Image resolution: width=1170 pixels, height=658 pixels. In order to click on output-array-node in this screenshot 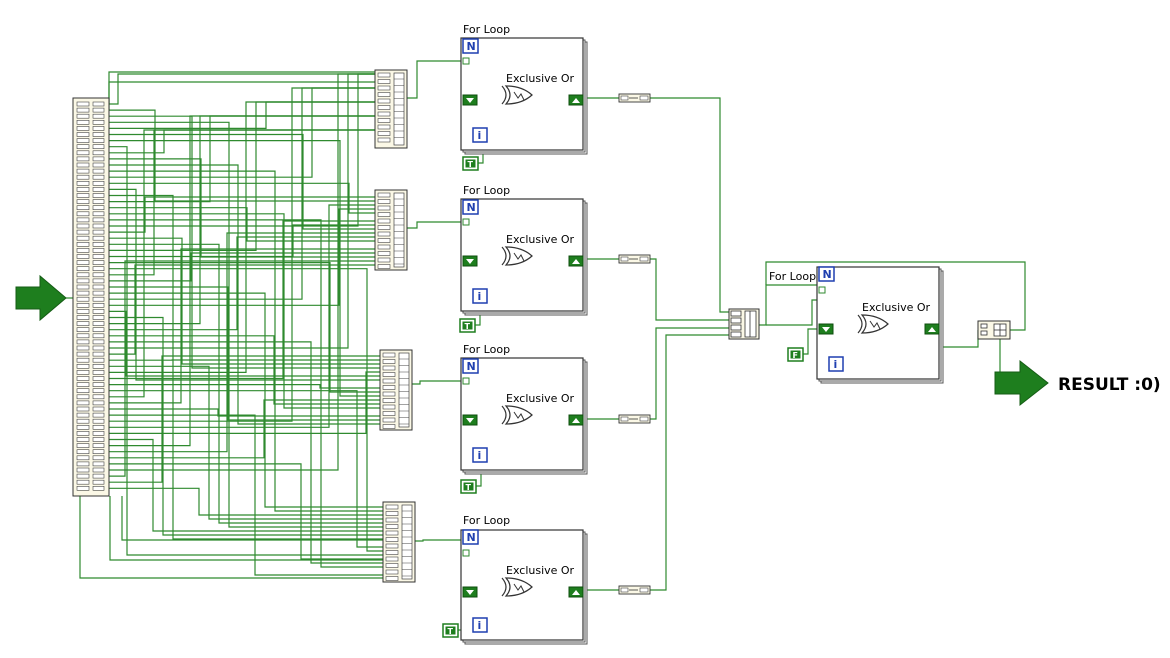, I will do `click(994, 330)`.